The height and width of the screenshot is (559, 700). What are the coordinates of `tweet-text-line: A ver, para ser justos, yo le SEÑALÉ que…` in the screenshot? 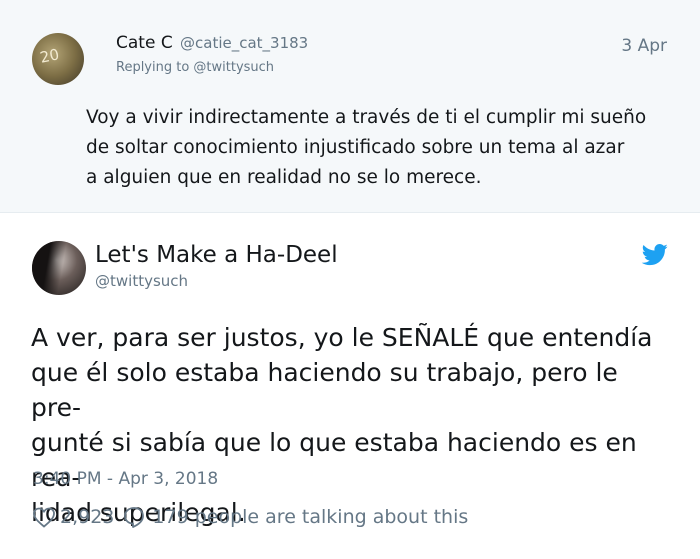 It's located at (342, 337).